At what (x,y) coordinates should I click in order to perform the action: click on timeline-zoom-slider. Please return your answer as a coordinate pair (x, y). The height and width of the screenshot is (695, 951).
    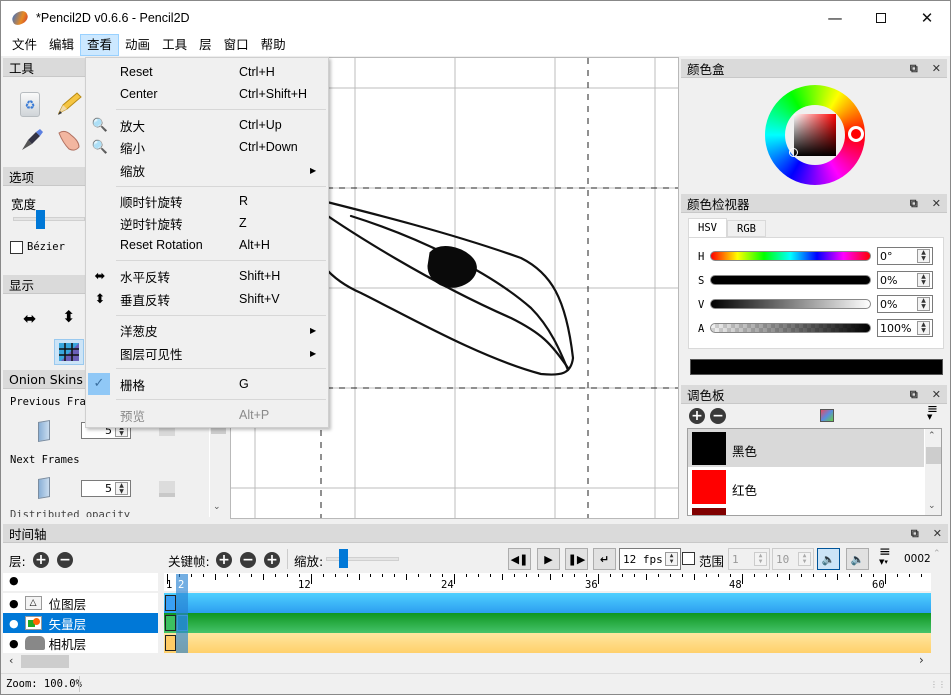
    Looking at the image, I should click on (362, 559).